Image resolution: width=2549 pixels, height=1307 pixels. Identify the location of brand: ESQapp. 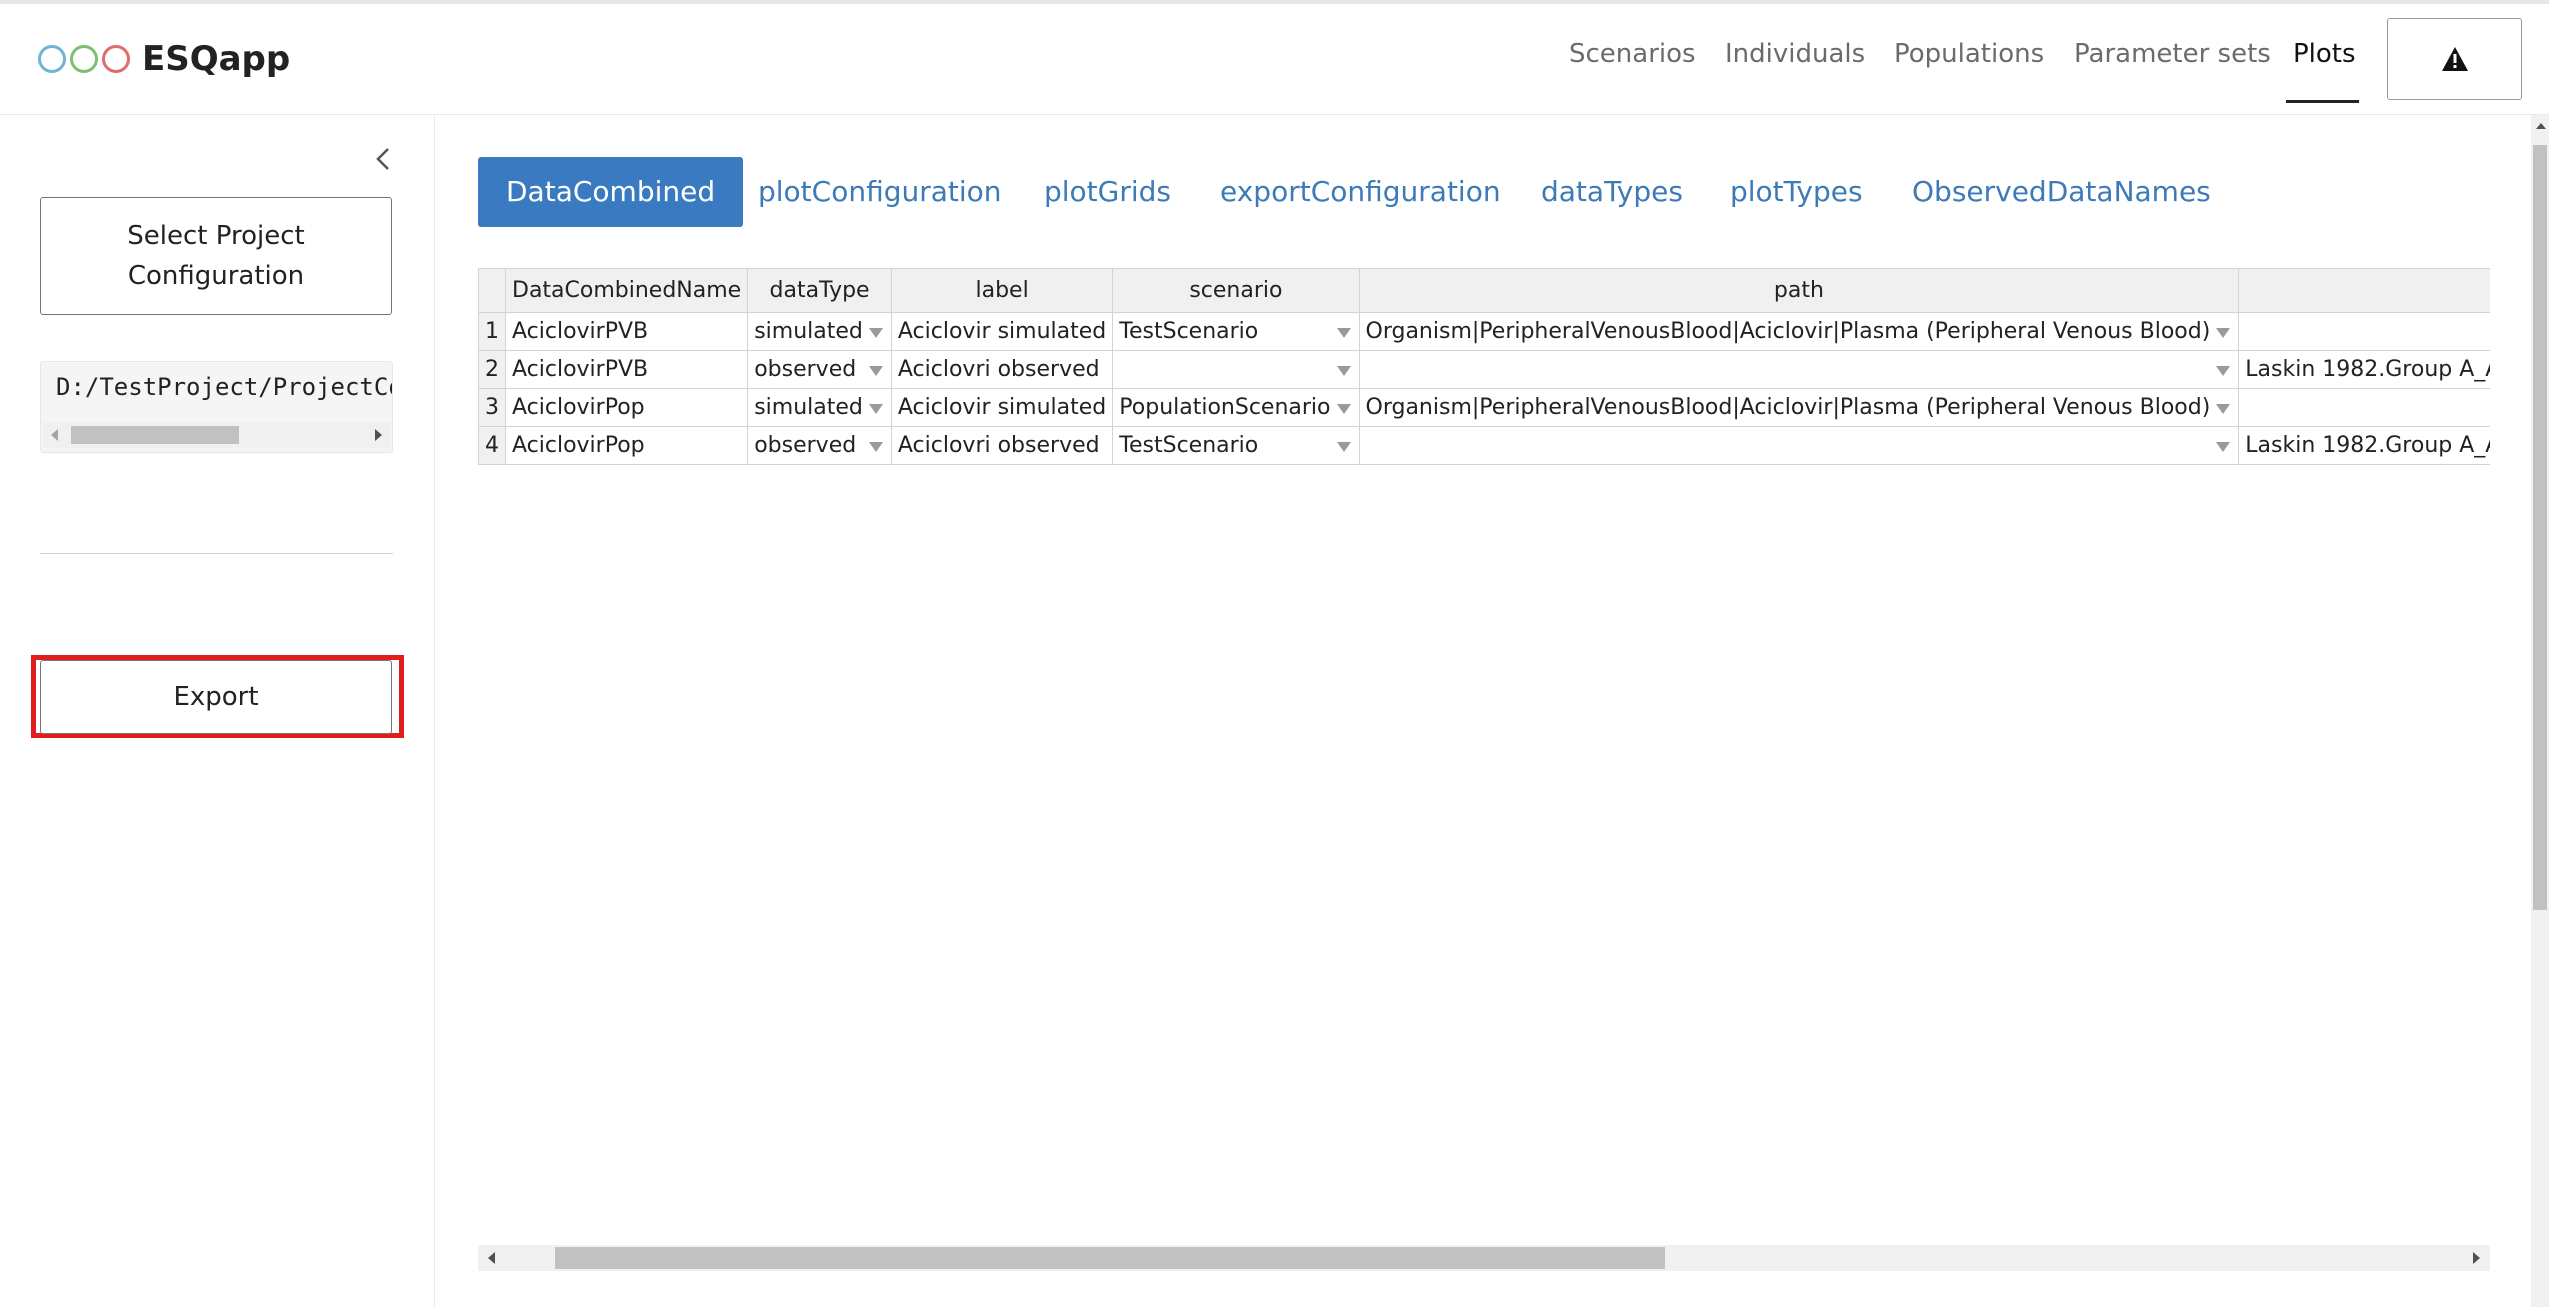
(164, 59).